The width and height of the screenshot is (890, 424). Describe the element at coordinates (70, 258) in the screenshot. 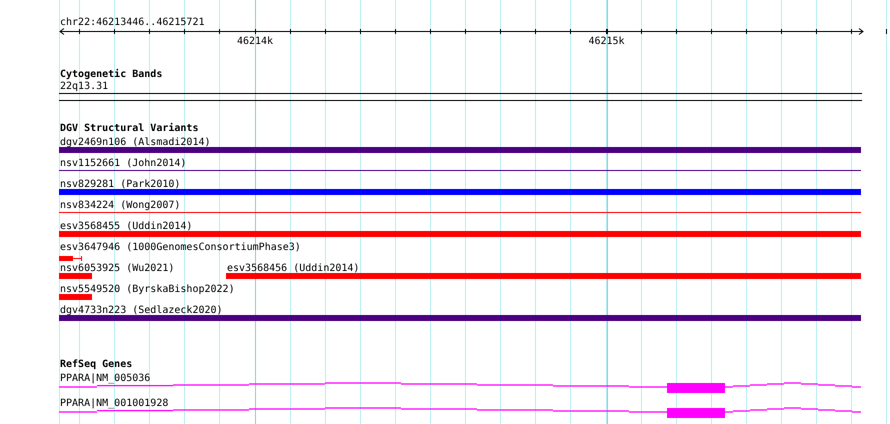

I see `variant-bar` at that location.